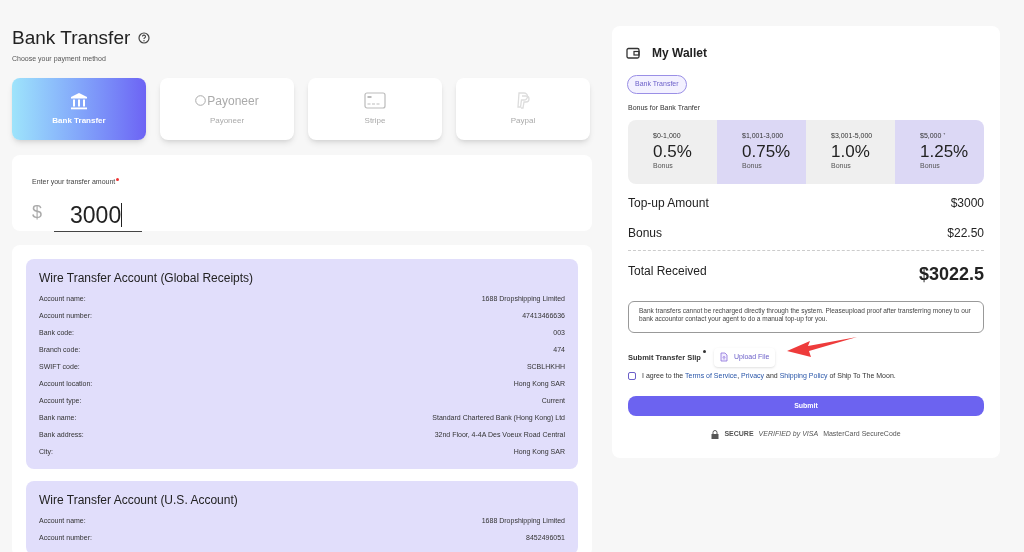  Describe the element at coordinates (147, 277) in the screenshot. I see `account-title: Wire Transfer Account (Global Receipts)` at that location.